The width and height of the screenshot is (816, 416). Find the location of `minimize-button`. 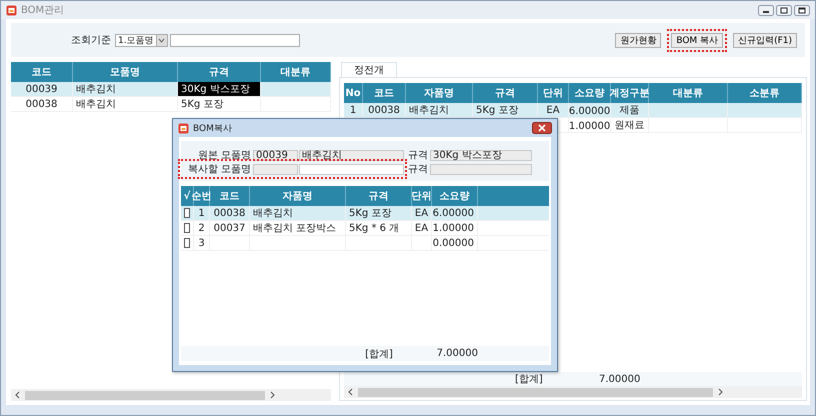

minimize-button is located at coordinates (766, 10).